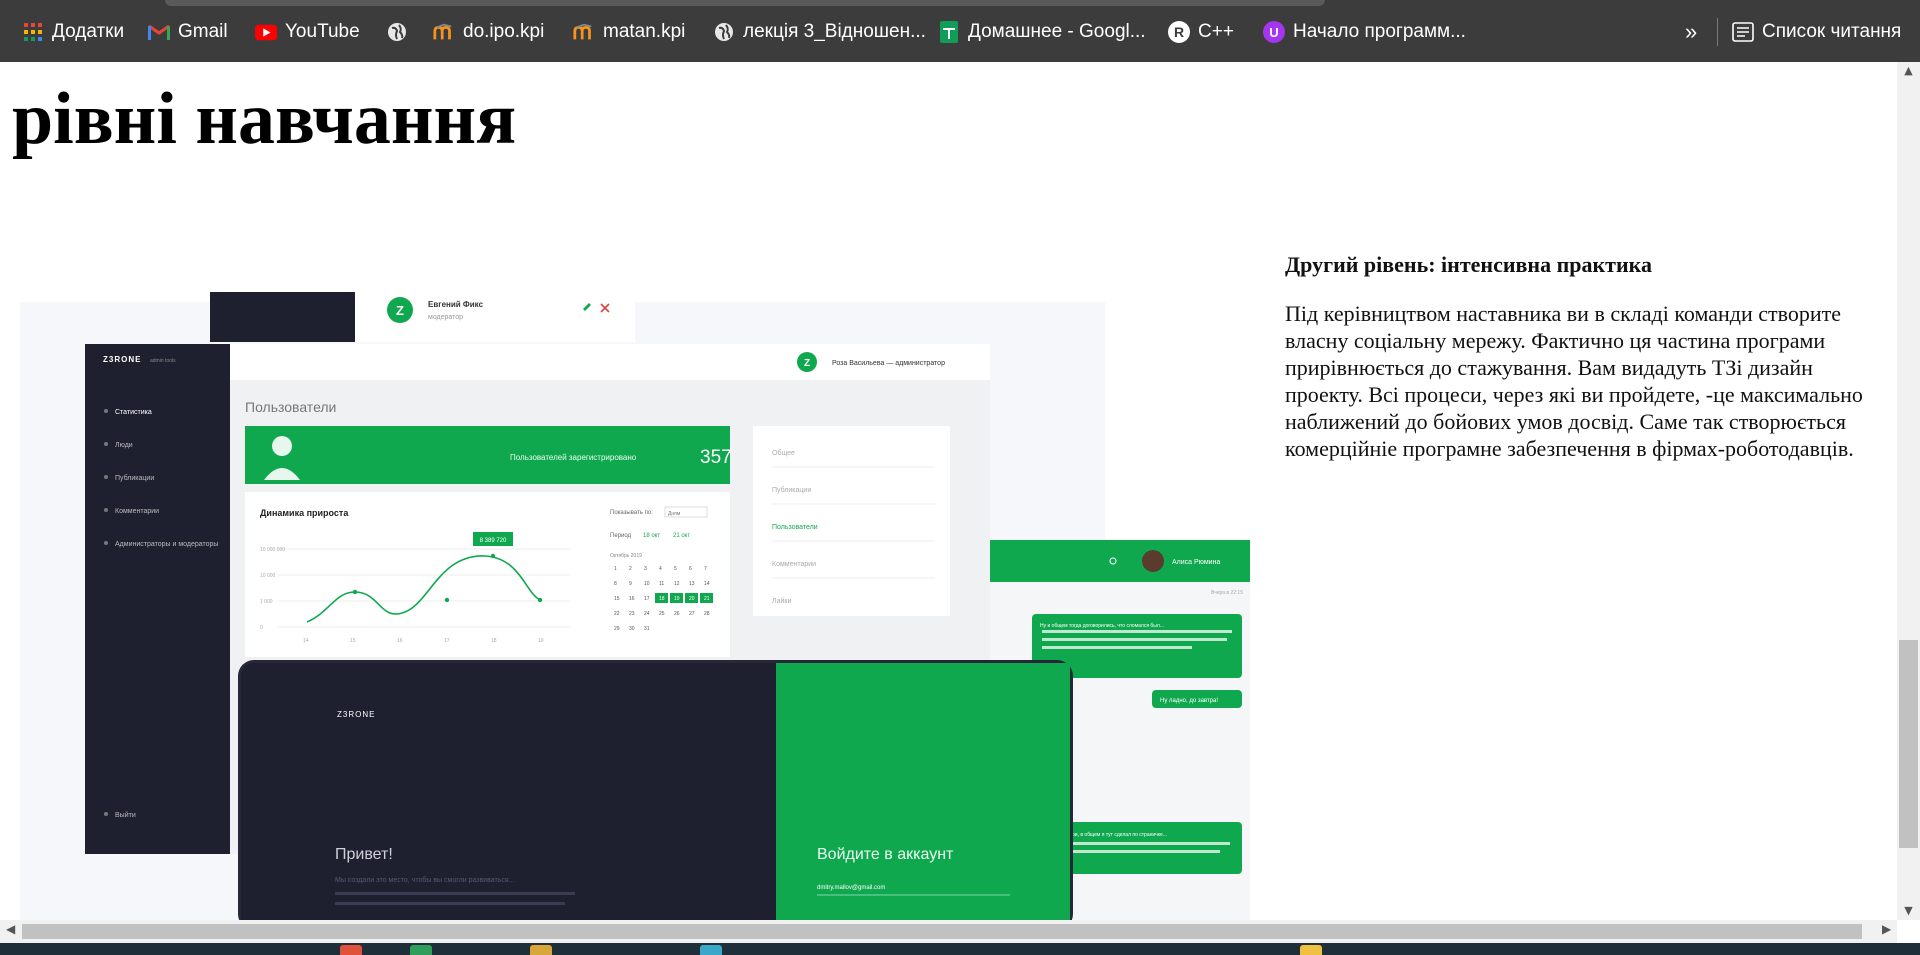 The image size is (1920, 955). Describe the element at coordinates (617, 614) in the screenshot. I see `calendar-day: 22` at that location.